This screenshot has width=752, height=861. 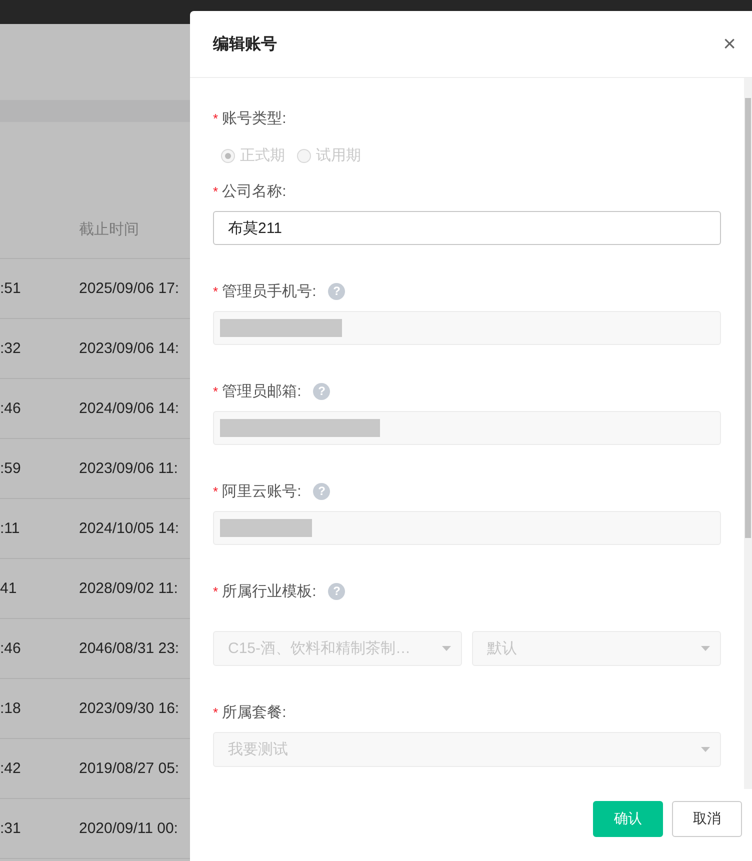 What do you see at coordinates (11, 348) in the screenshot?
I see `table-cell-text: :32` at bounding box center [11, 348].